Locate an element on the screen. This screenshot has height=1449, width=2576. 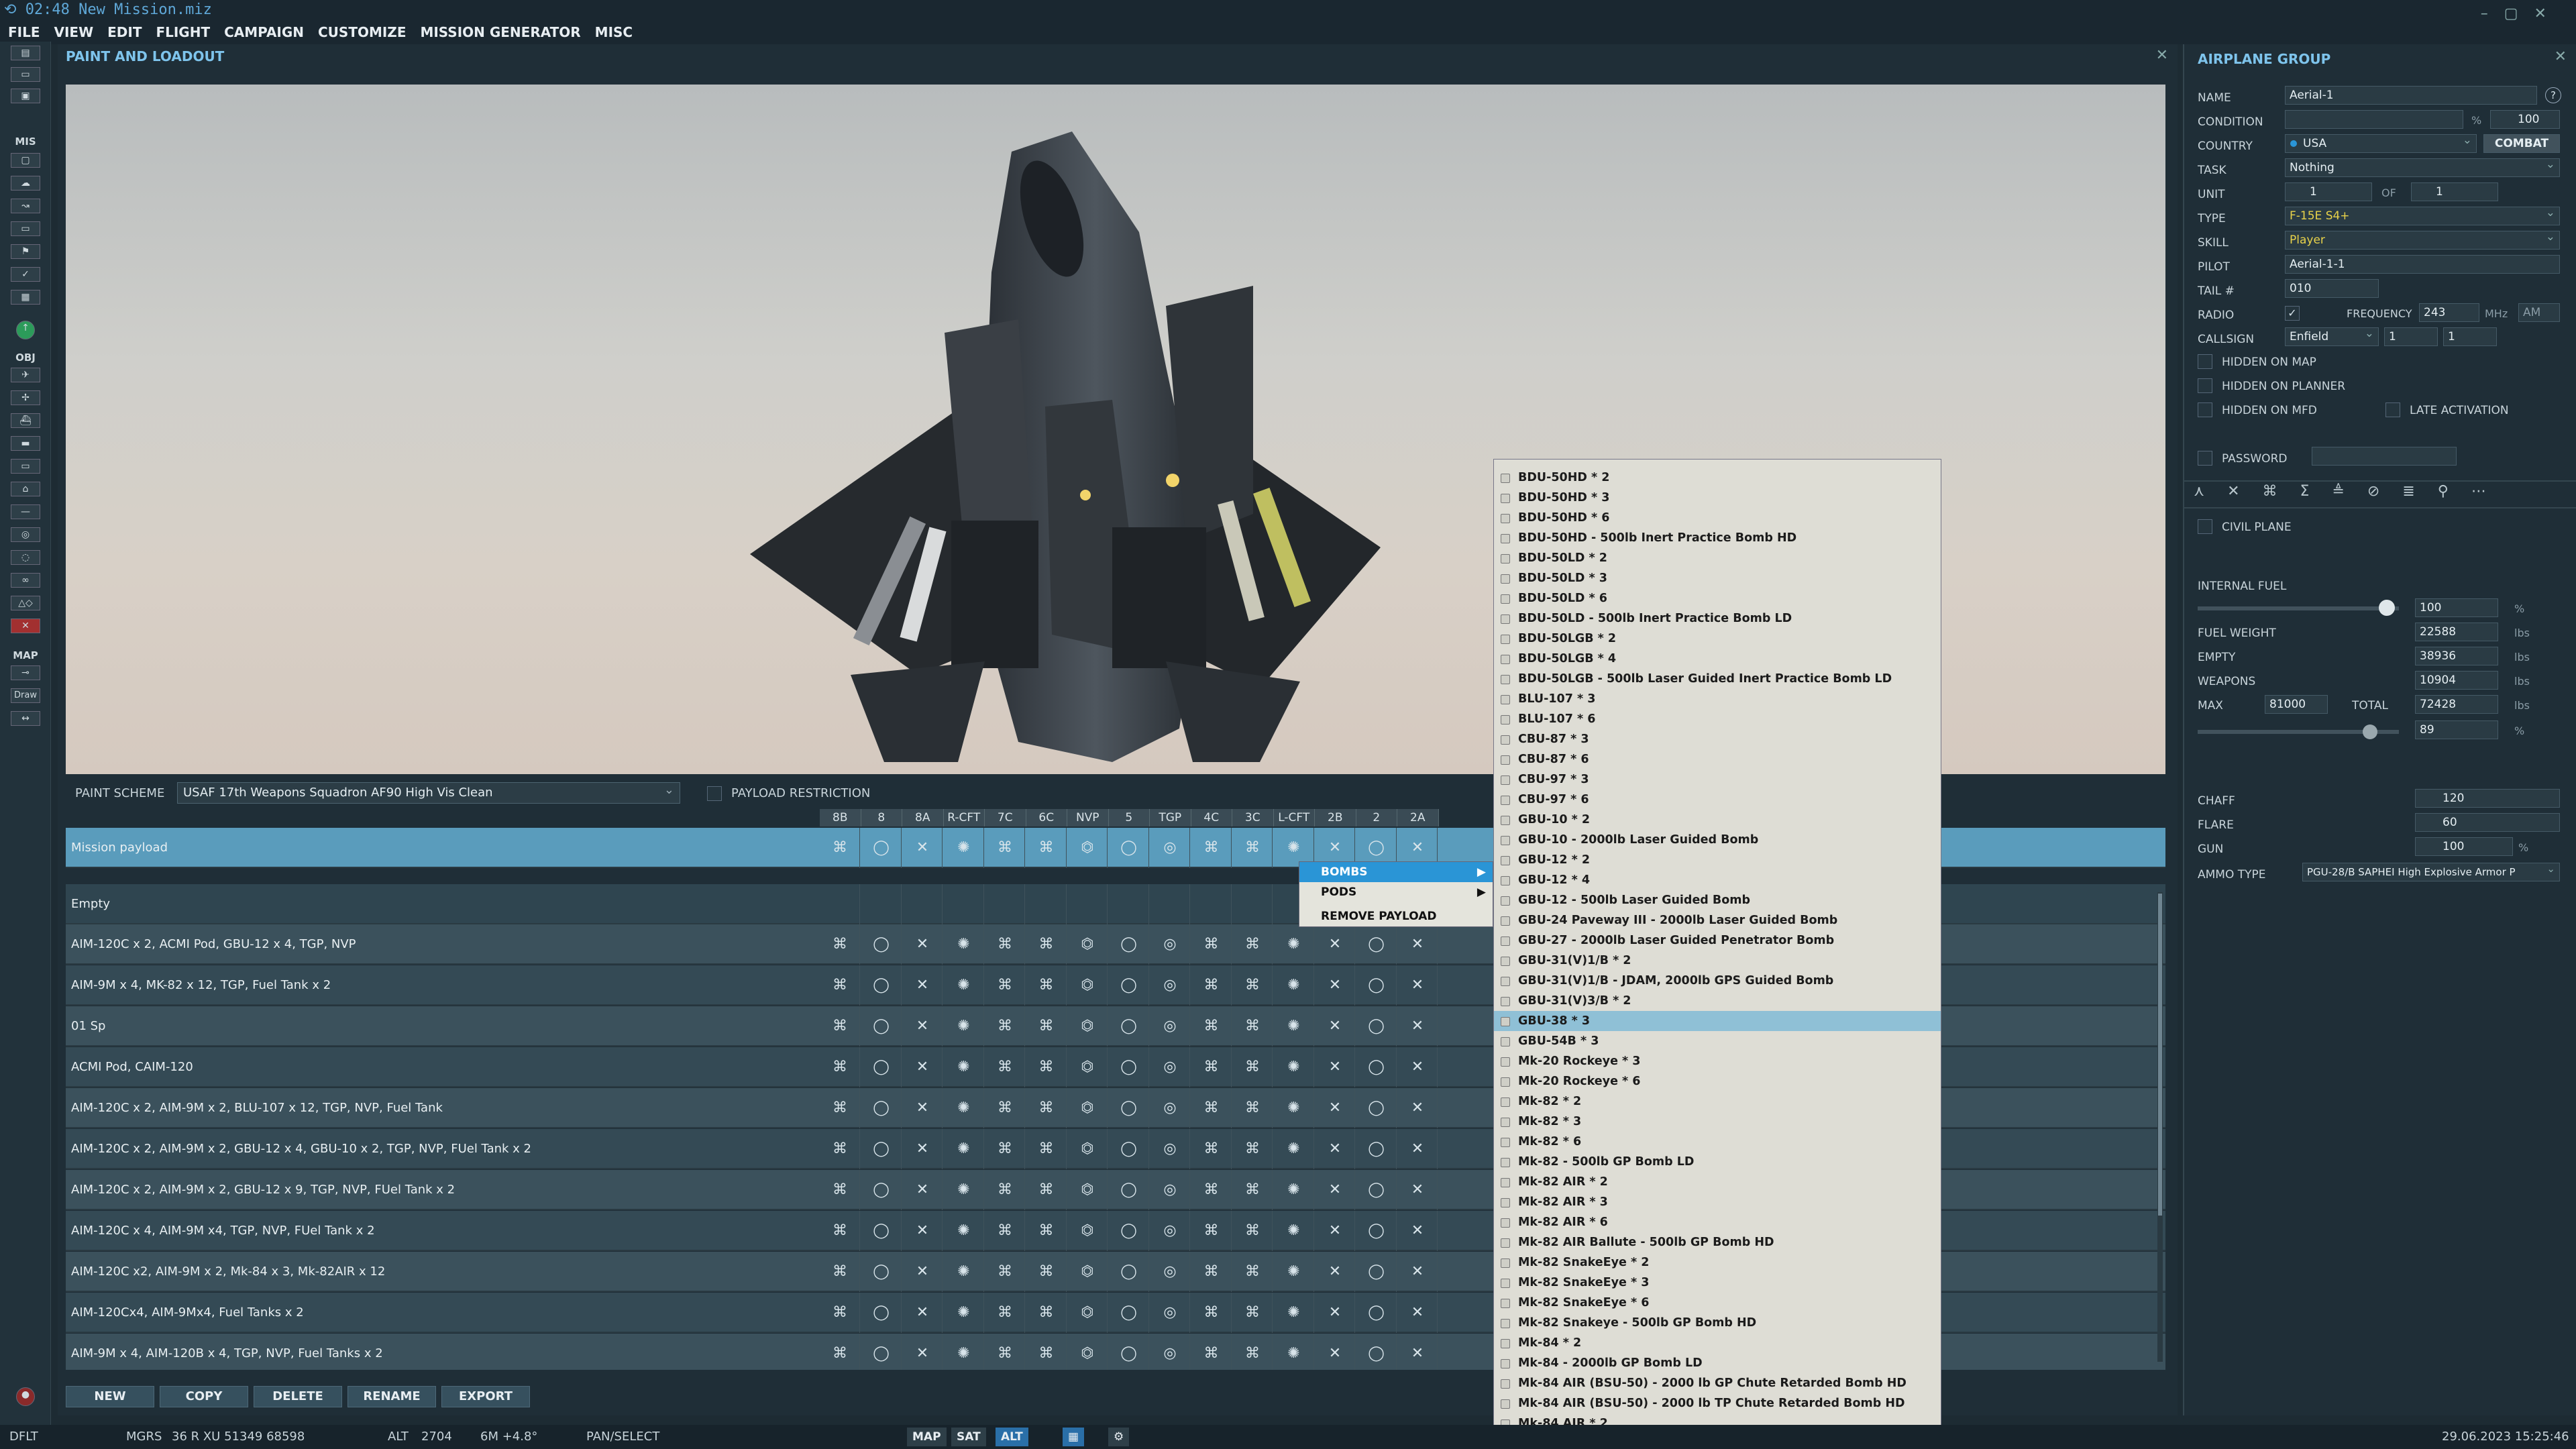
menu-misc: MISC is located at coordinates (614, 32).